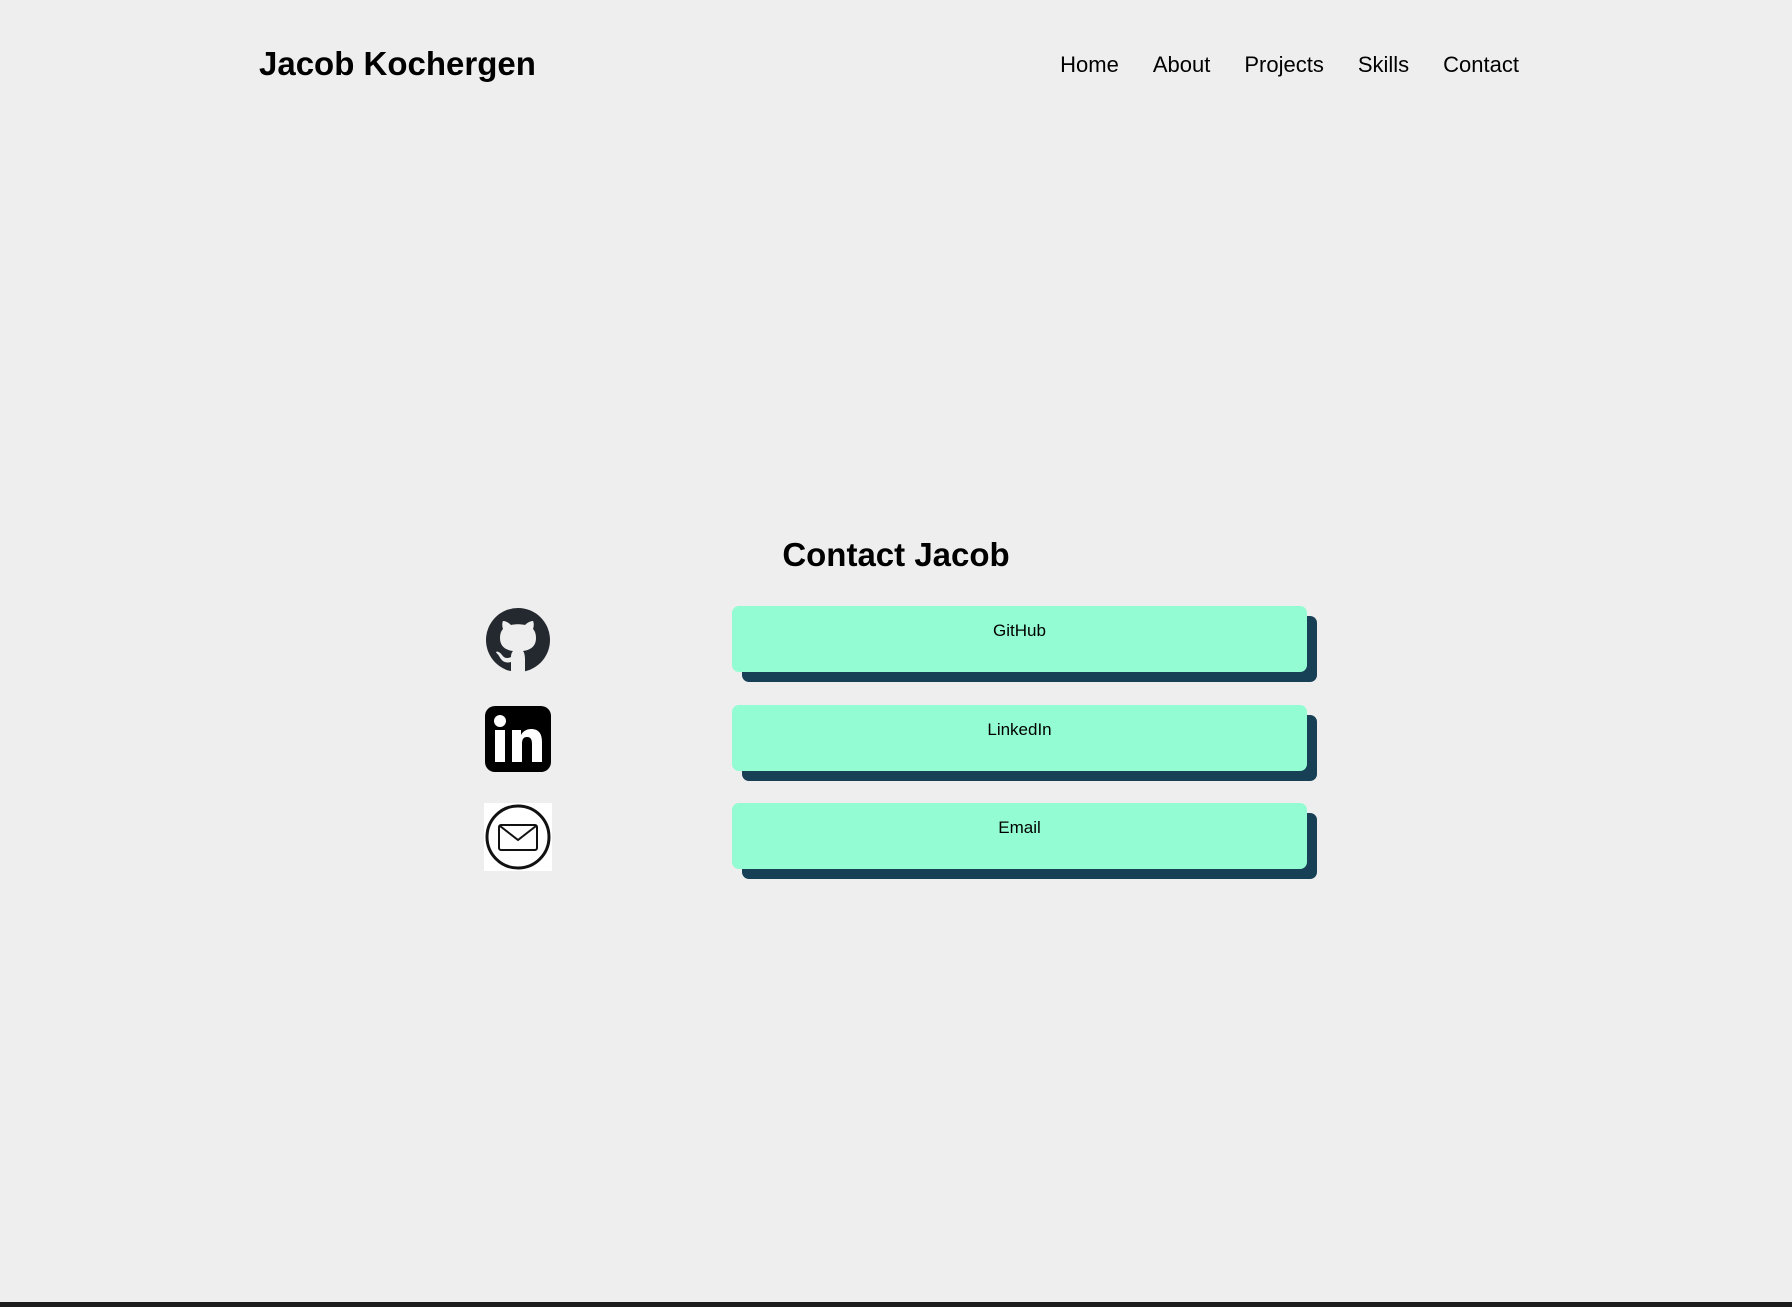 The image size is (1792, 1307). I want to click on linkedin-button: LinkedIn, so click(1019, 738).